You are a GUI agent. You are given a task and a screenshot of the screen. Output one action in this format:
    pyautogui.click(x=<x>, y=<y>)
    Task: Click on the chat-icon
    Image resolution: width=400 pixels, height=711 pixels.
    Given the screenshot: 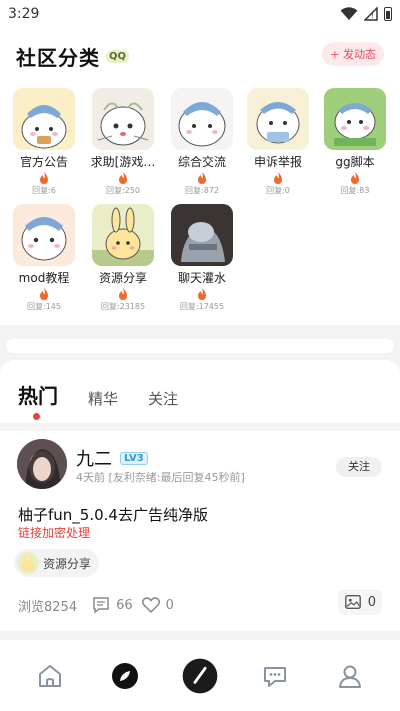 What is the action you would take?
    pyautogui.click(x=275, y=676)
    